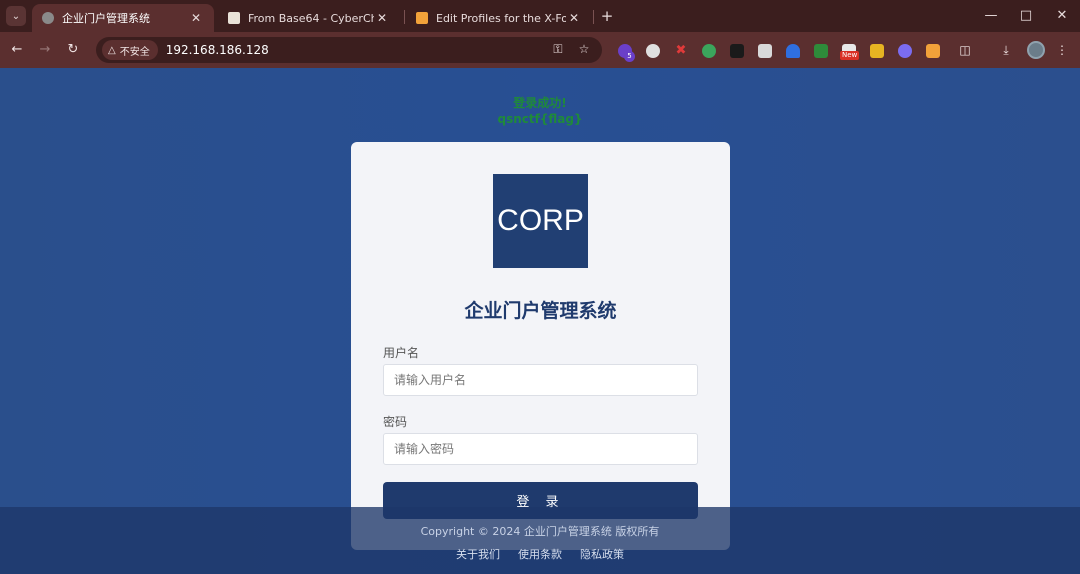 The image size is (1080, 574). I want to click on maximize-button: □, so click(1026, 16).